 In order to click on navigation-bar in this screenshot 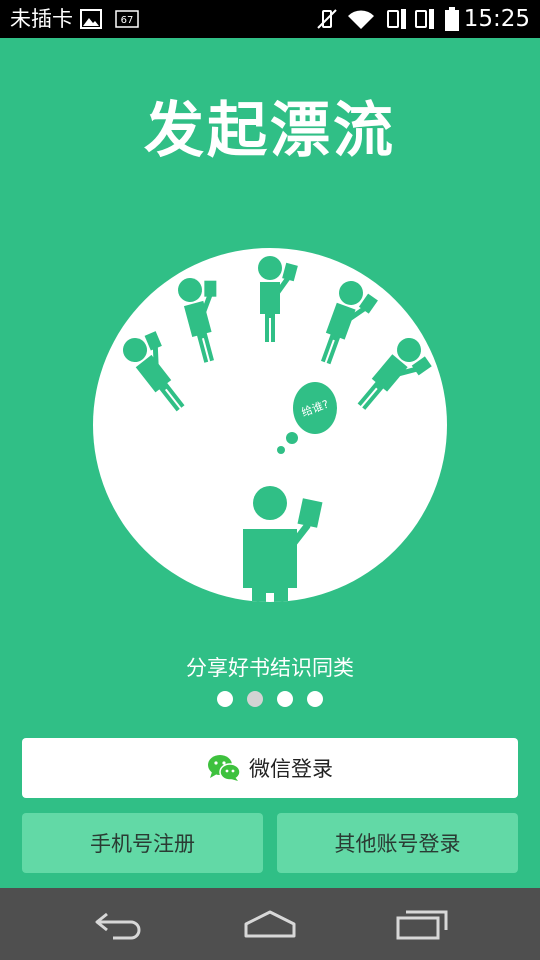, I will do `click(270, 924)`.